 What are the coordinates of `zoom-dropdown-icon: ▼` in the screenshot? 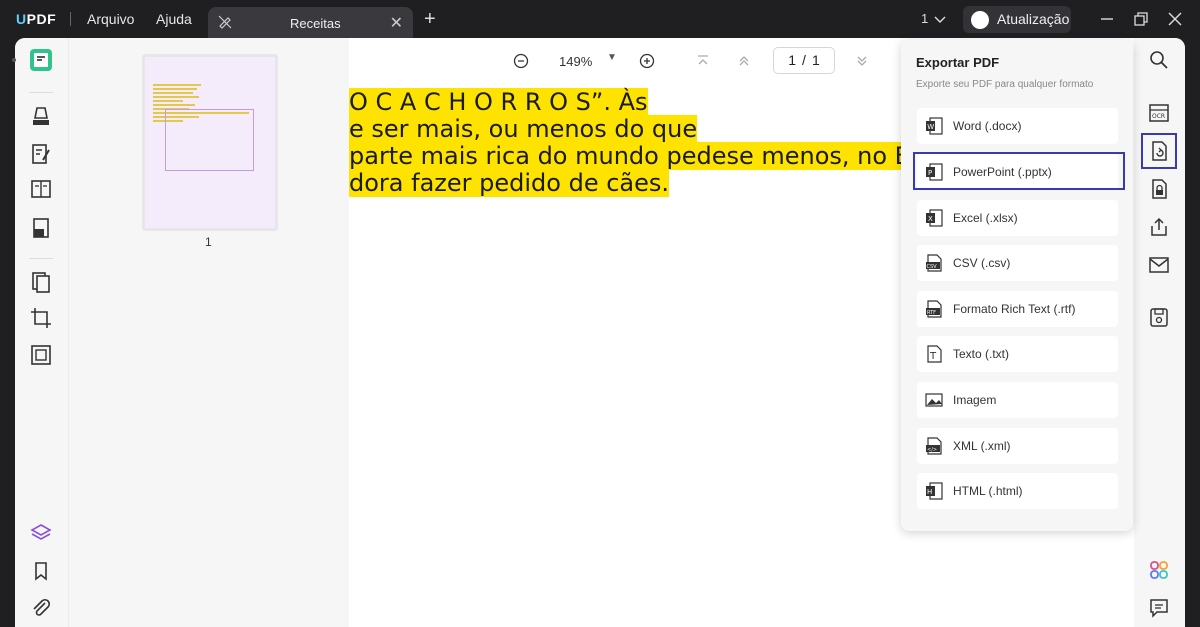 It's located at (612, 57).